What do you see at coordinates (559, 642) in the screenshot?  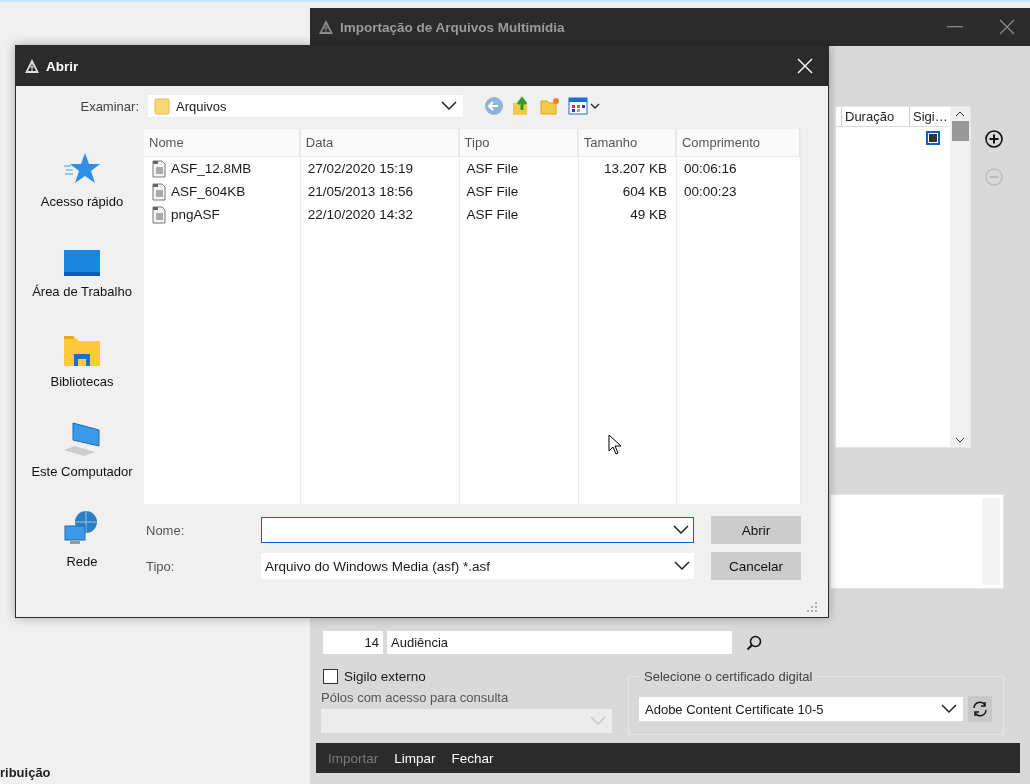 I see `category-name-field: Audiência` at bounding box center [559, 642].